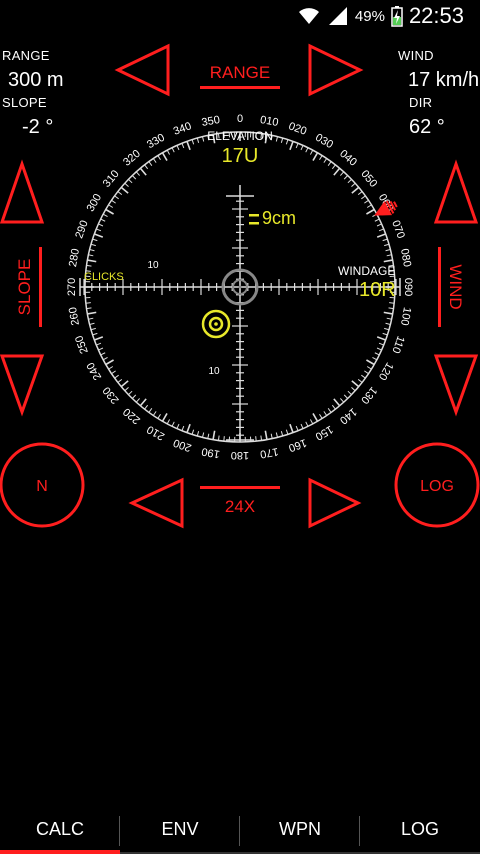  What do you see at coordinates (336, 70) in the screenshot?
I see `range-increase-button` at bounding box center [336, 70].